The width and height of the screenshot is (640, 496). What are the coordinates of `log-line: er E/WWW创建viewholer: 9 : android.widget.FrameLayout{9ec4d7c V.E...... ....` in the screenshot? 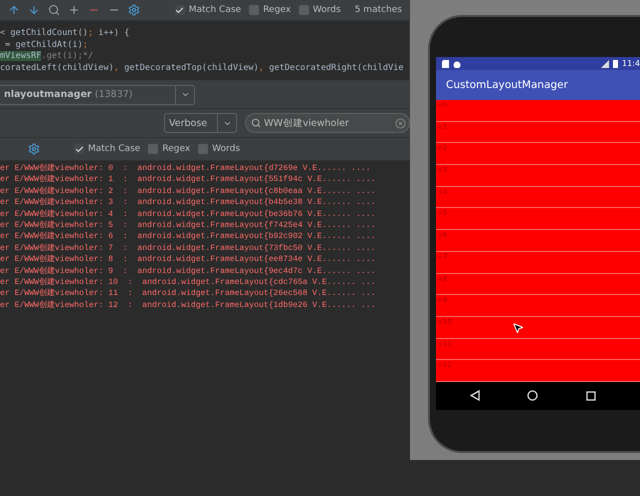 It's located at (188, 272).